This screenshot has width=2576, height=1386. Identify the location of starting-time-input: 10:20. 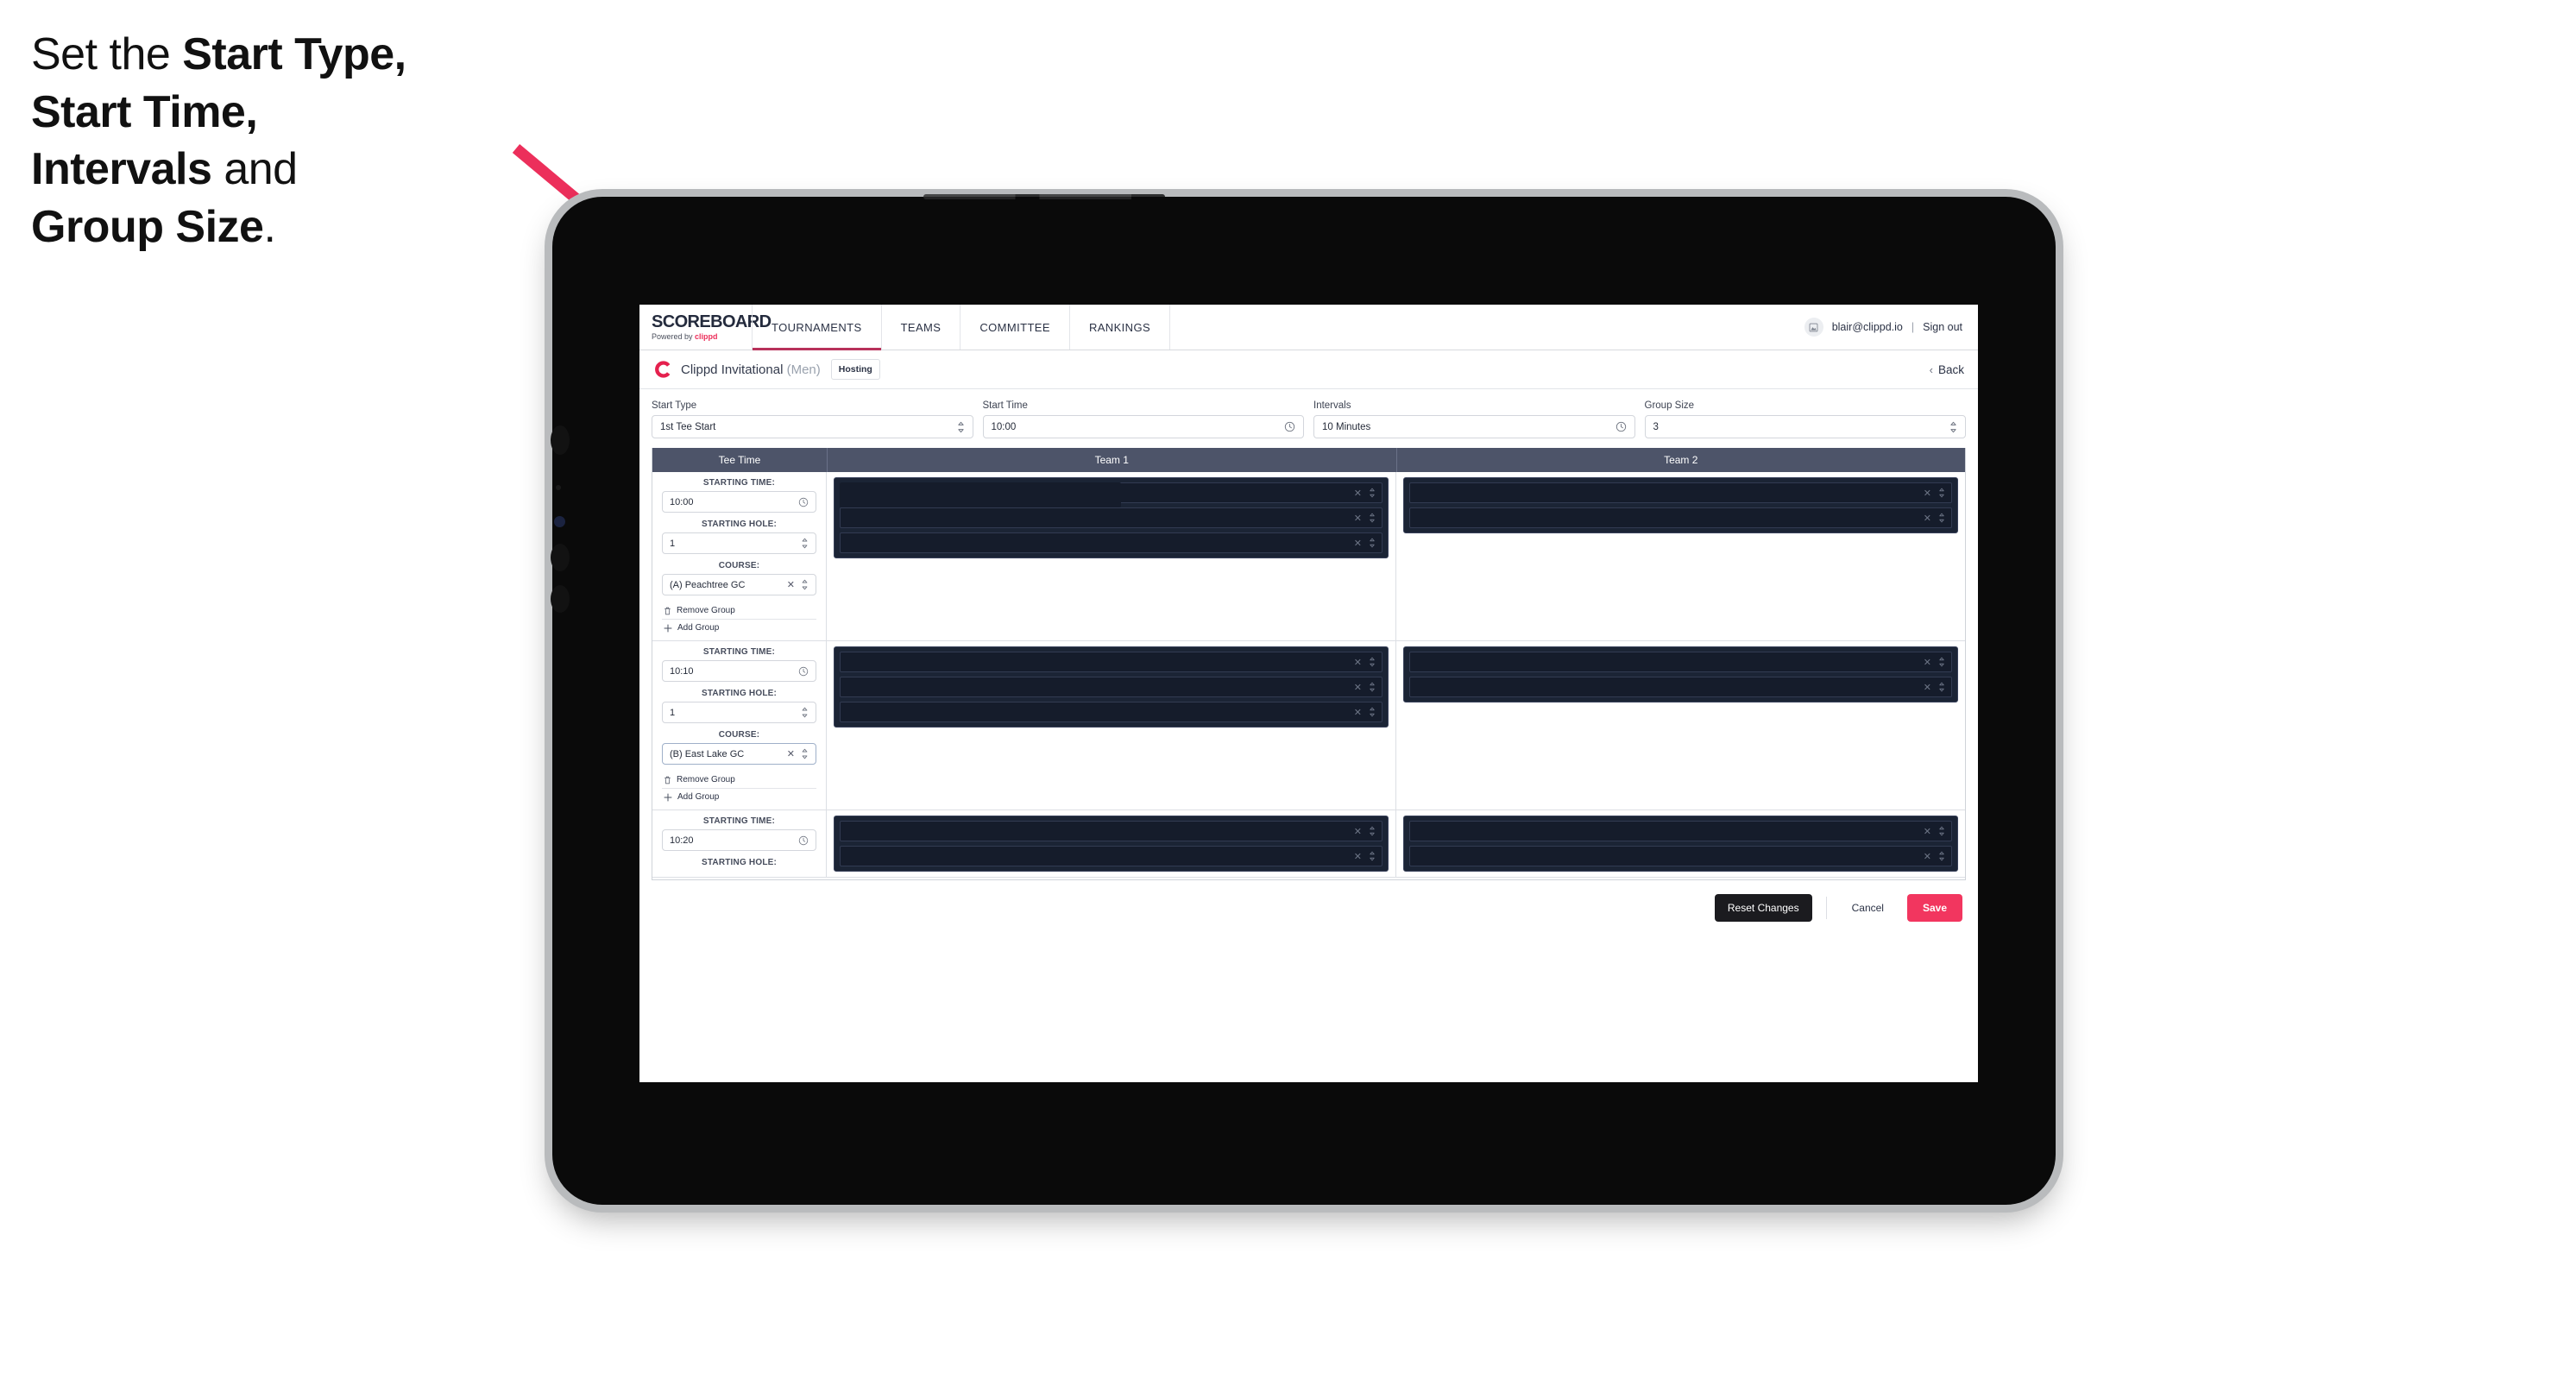
(739, 840).